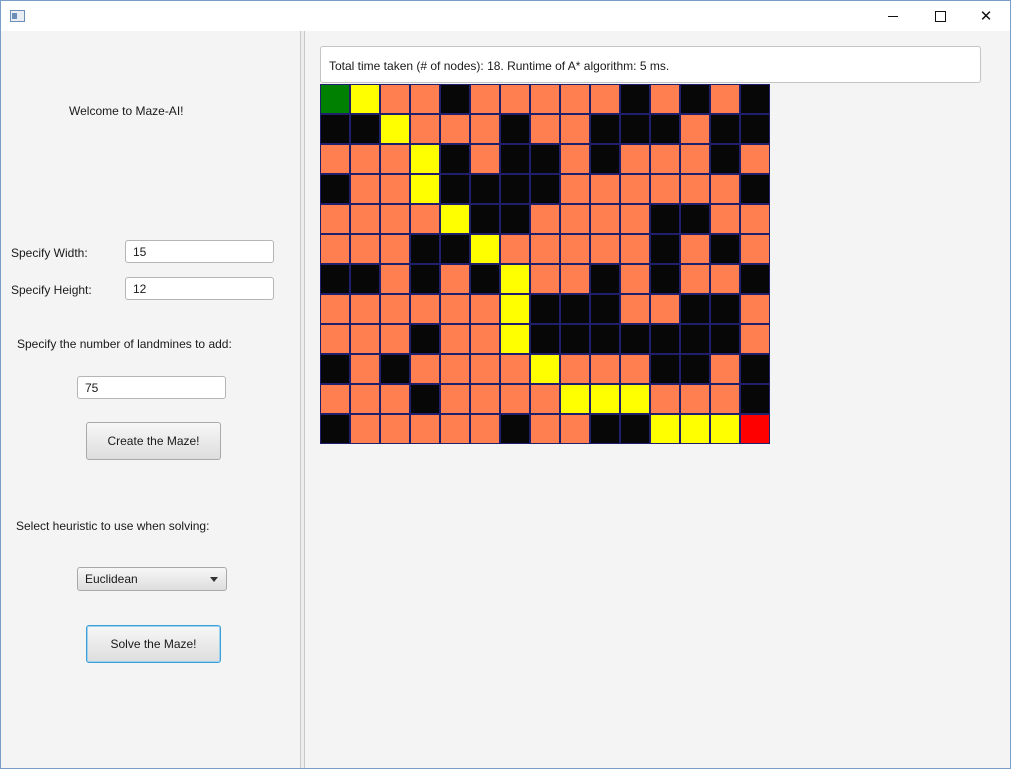 Image resolution: width=1011 pixels, height=769 pixels. I want to click on close-icon: ✕, so click(986, 15).